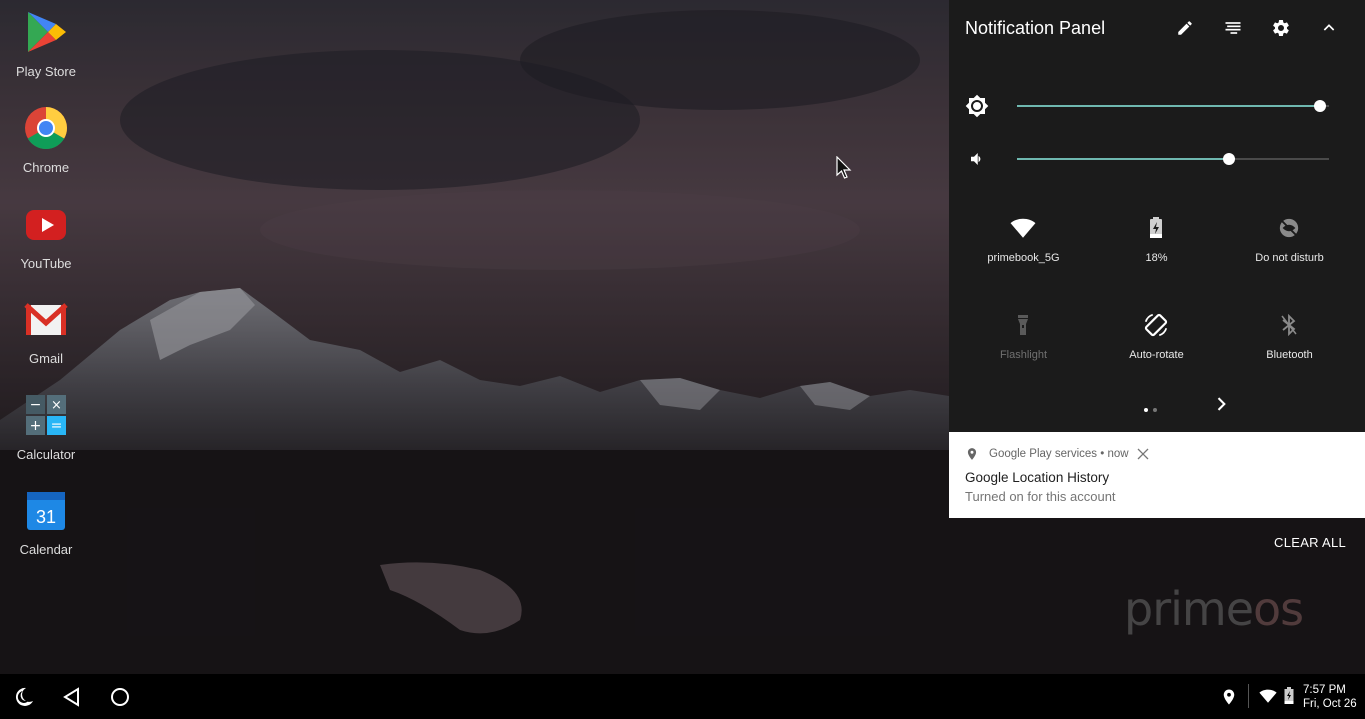 The width and height of the screenshot is (1365, 719). I want to click on brightness-icon, so click(977, 106).